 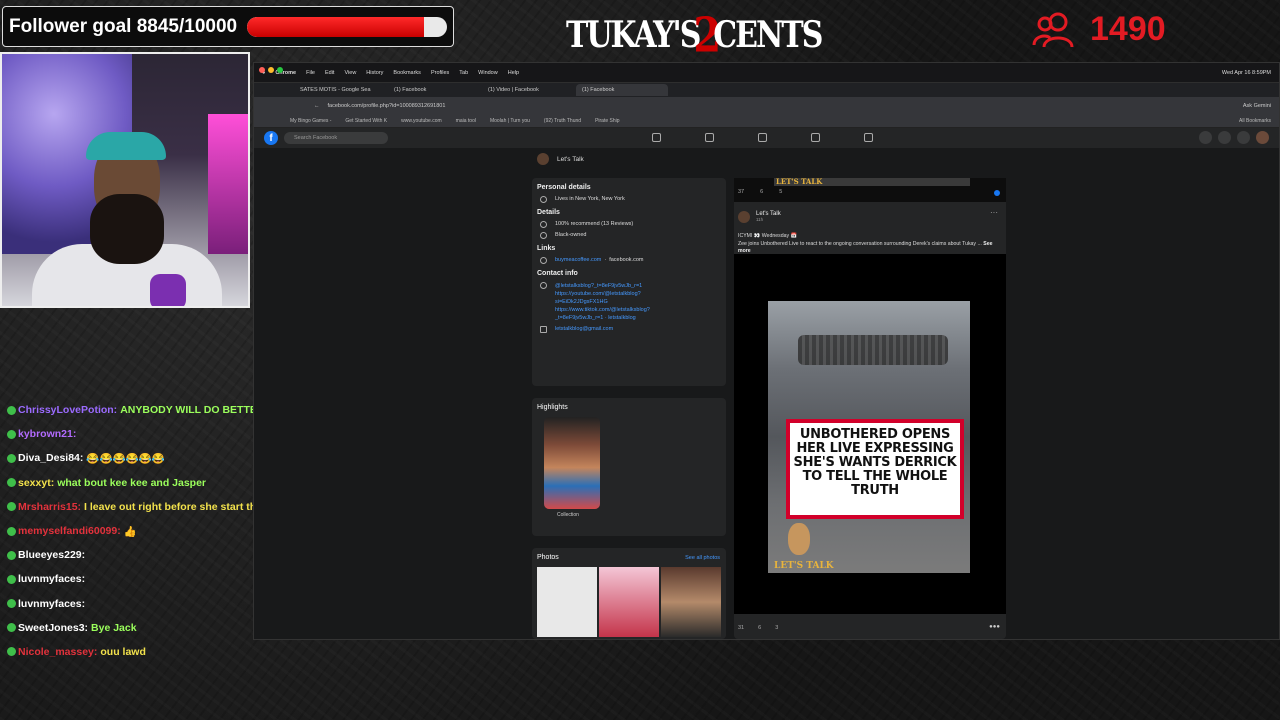 I want to click on megaphone-icon, so click(x=815, y=137).